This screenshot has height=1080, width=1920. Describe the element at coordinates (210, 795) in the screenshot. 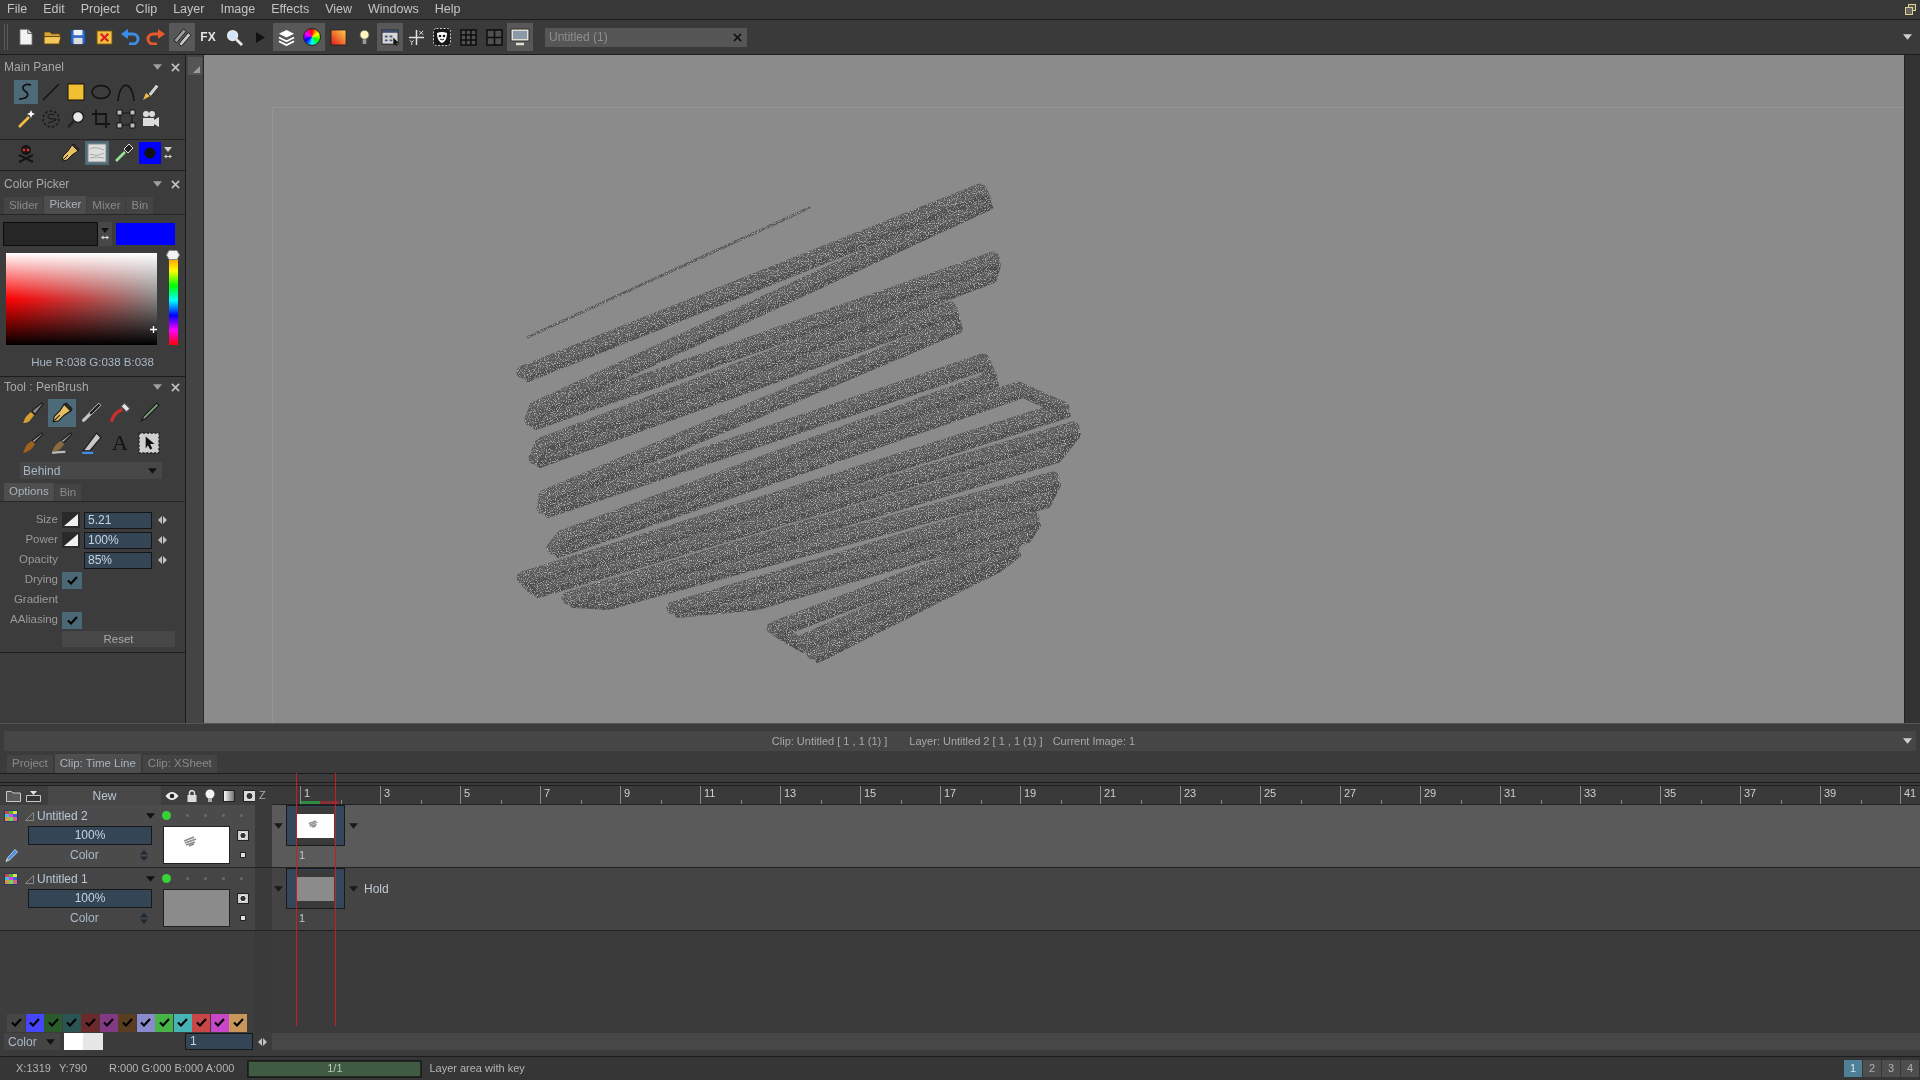

I see `lightbulb-icon` at that location.